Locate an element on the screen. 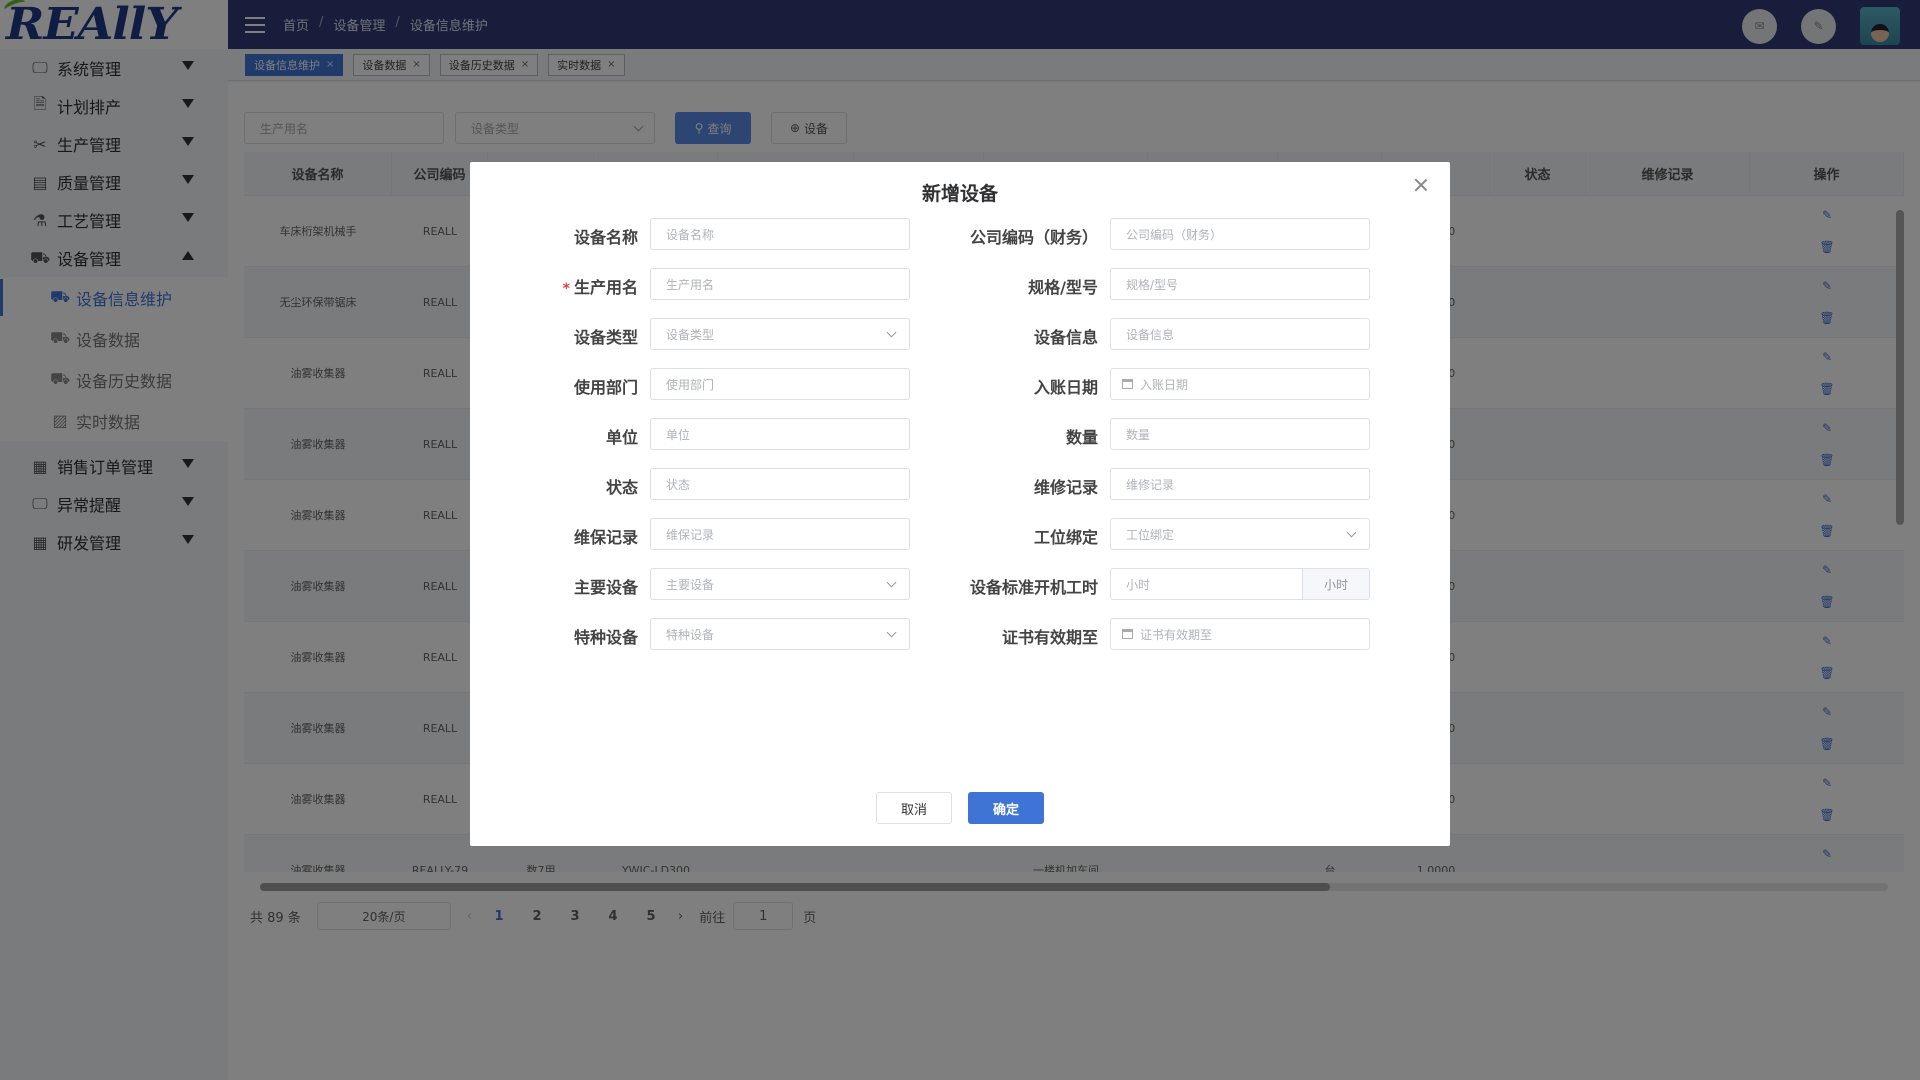 Image resolution: width=1920 pixels, height=1080 pixels. repair-record-input: 维修记录 is located at coordinates (1240, 484).